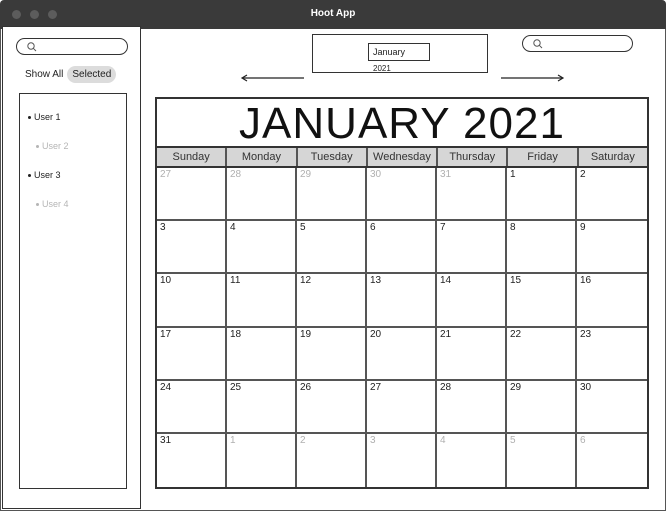  I want to click on day-number: 26, so click(306, 387).